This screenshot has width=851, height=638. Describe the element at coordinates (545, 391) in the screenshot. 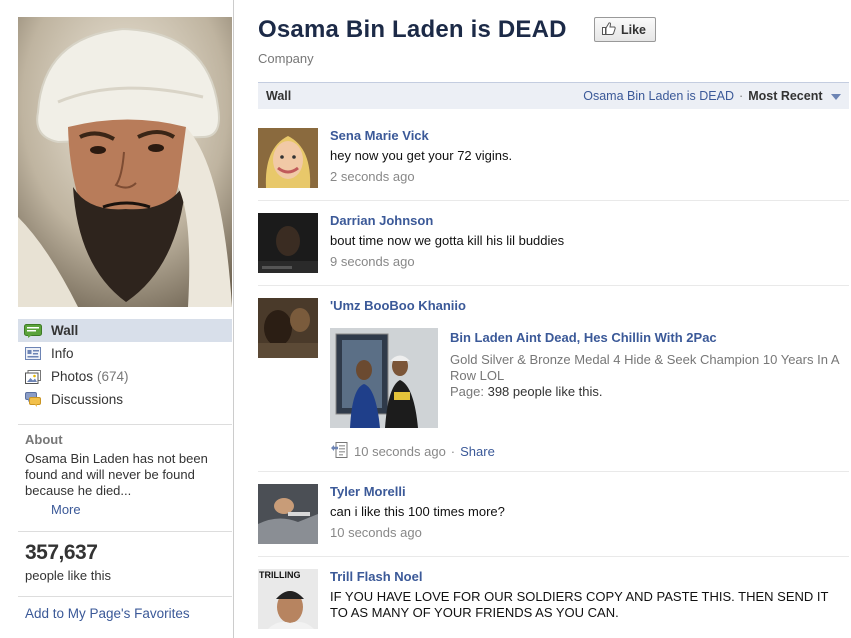

I see `attachment-fans-count: 398 people like this.` at that location.